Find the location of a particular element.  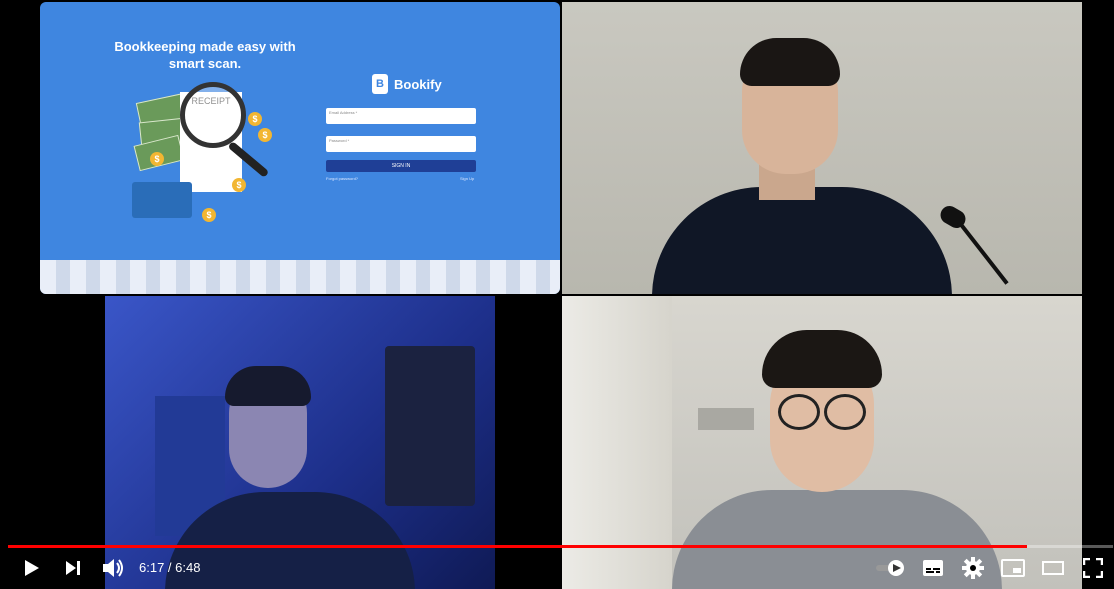

volume-icon is located at coordinates (113, 568).